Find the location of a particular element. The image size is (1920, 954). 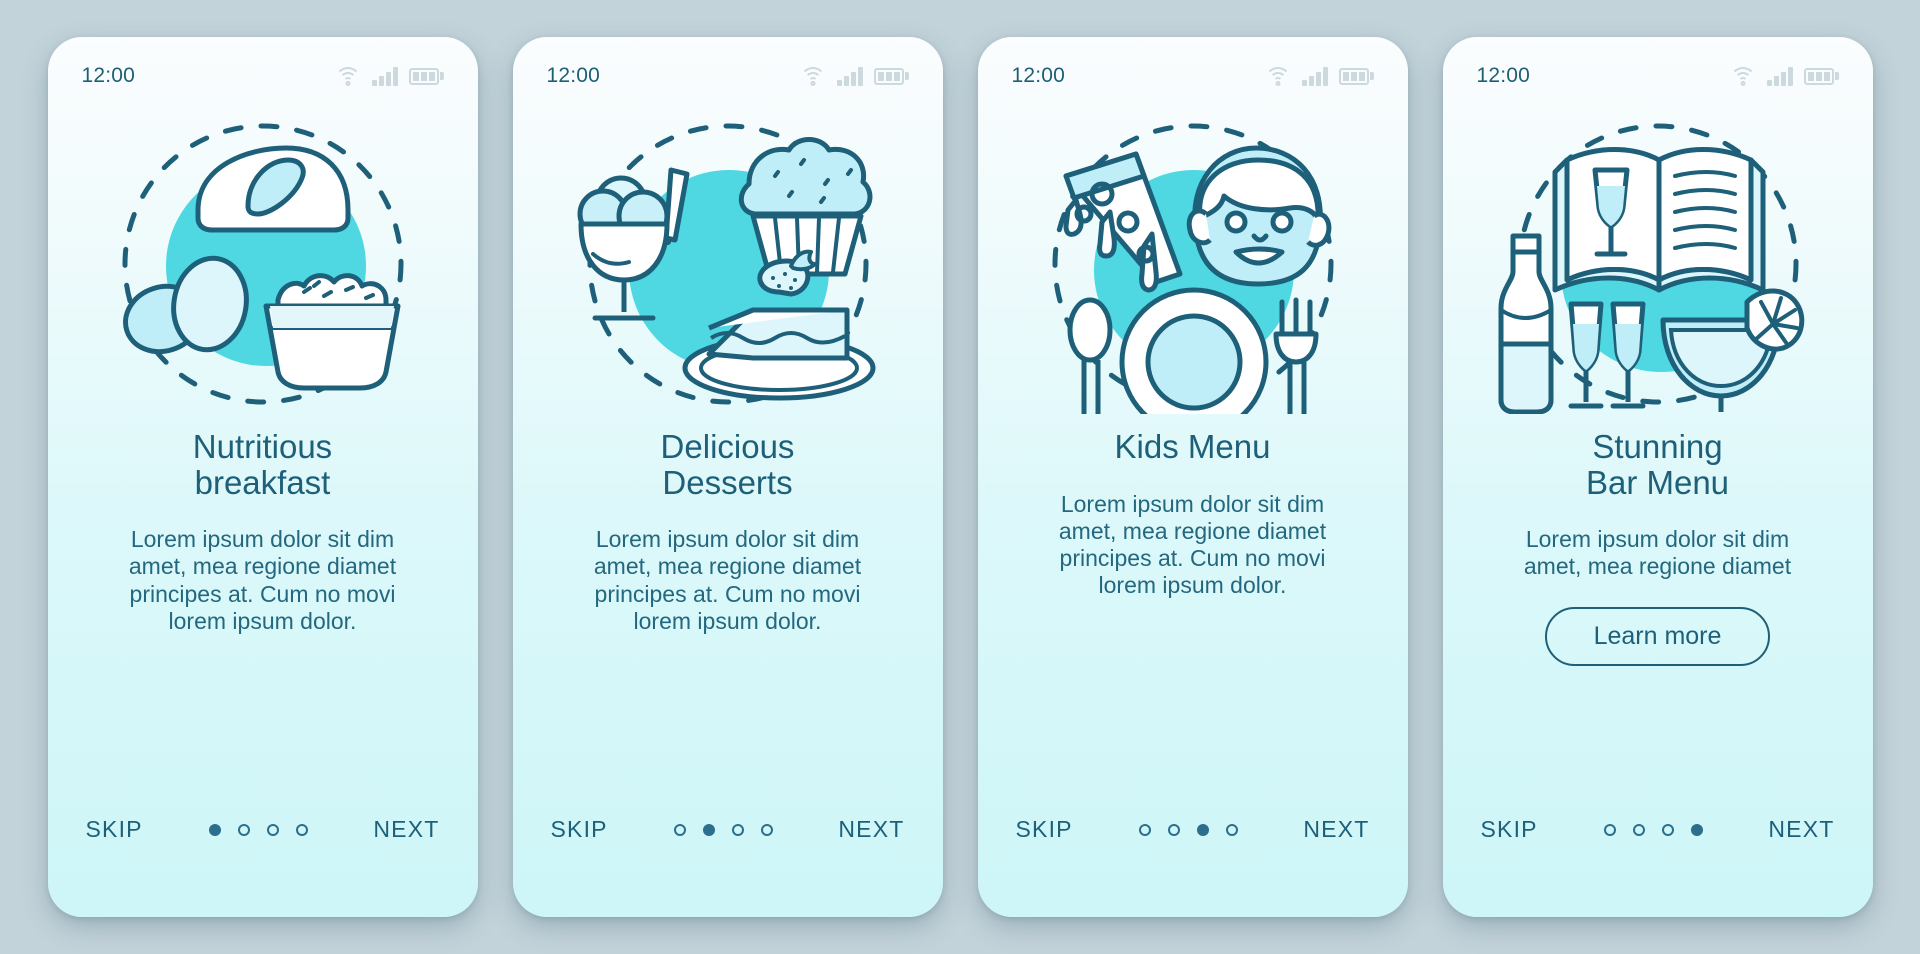

page-title: Nutritious breakfast is located at coordinates (262, 464).